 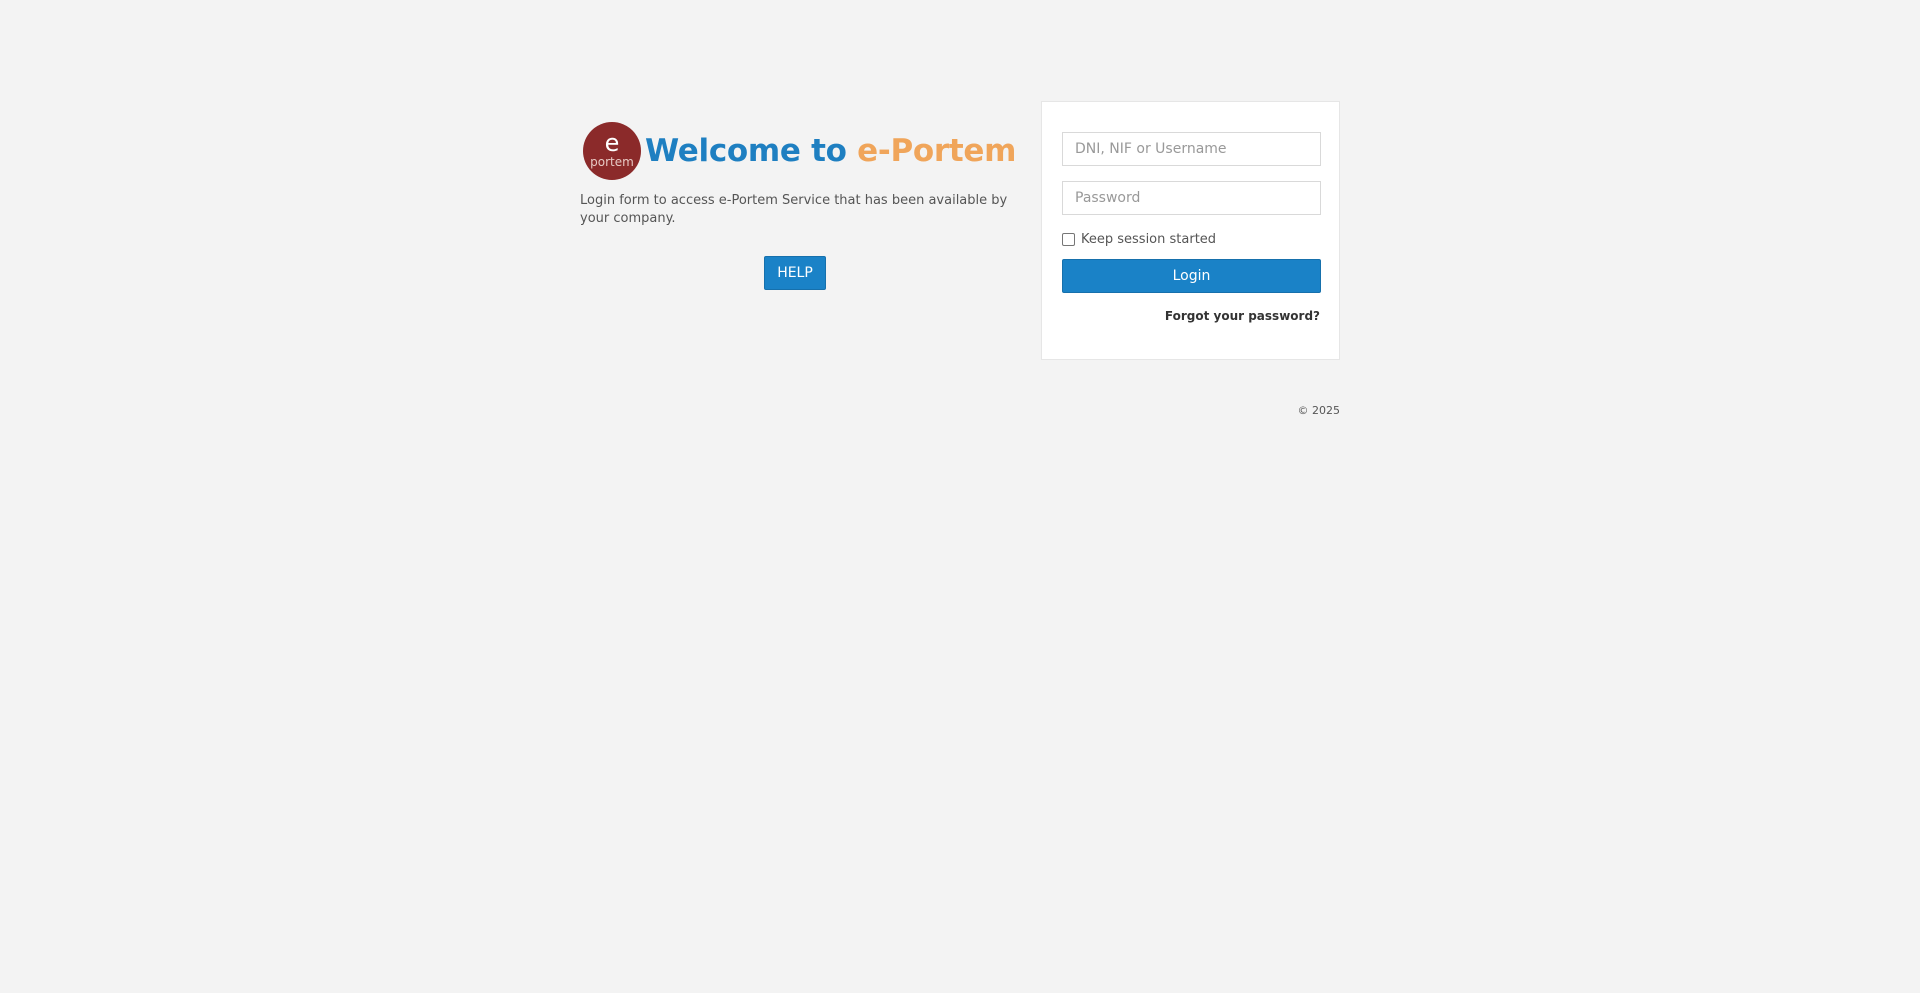 What do you see at coordinates (612, 142) in the screenshot?
I see `logo-letter: e` at bounding box center [612, 142].